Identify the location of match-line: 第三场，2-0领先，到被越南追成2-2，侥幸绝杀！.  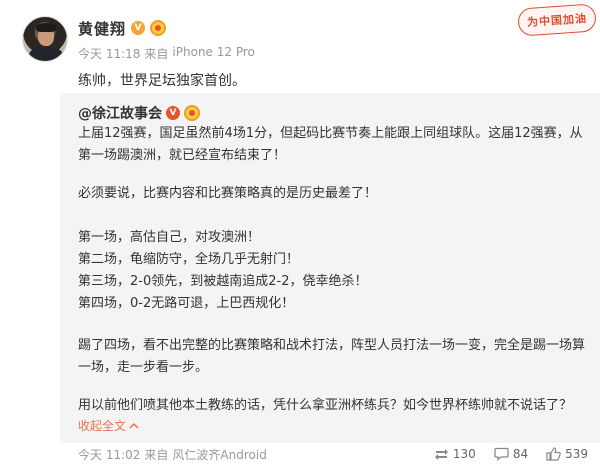
(223, 281).